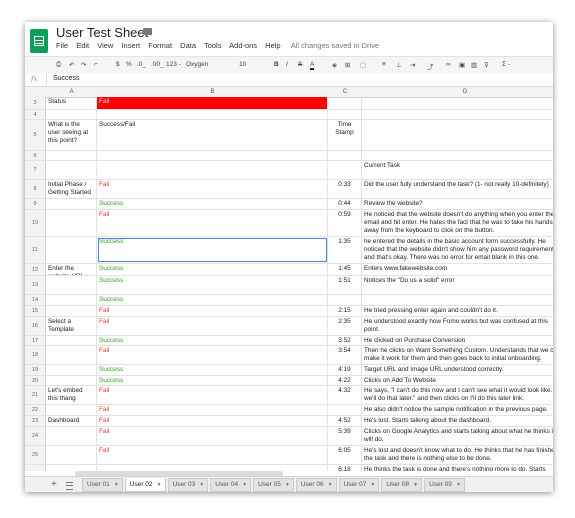  I want to click on row-number: 20, so click(35, 380).